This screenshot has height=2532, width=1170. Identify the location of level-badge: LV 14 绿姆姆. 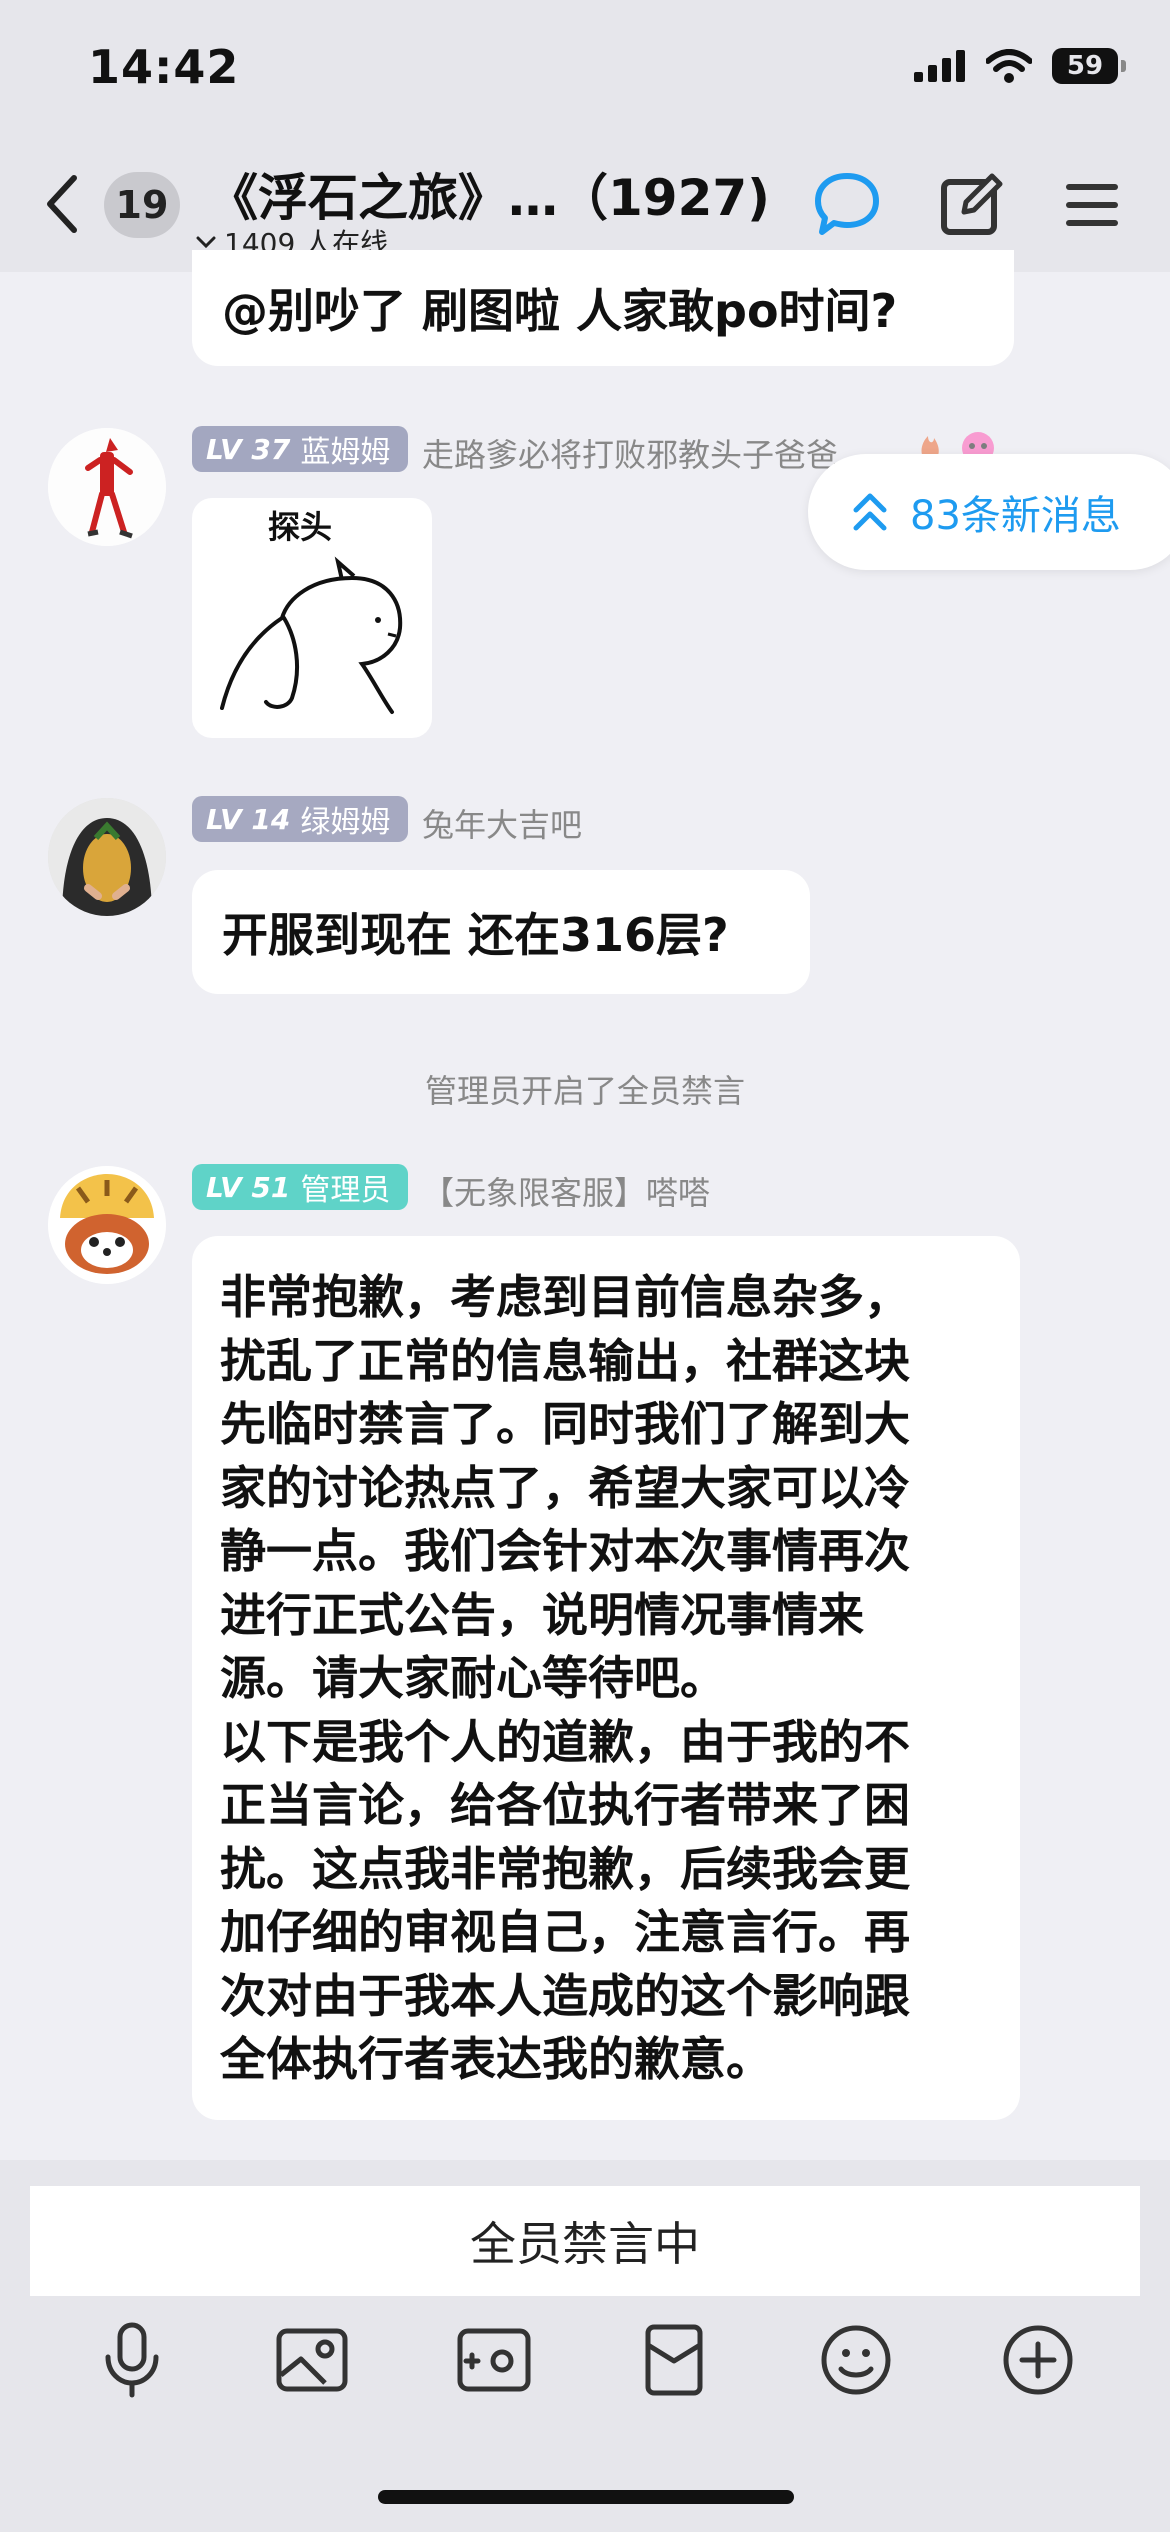
(300, 819).